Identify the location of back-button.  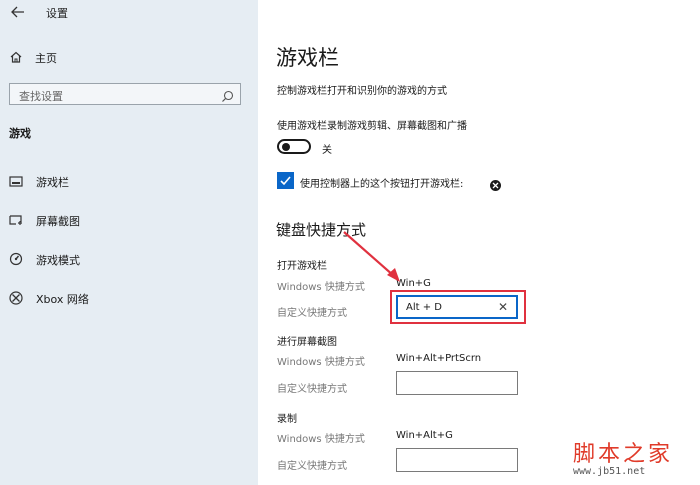
(18, 12).